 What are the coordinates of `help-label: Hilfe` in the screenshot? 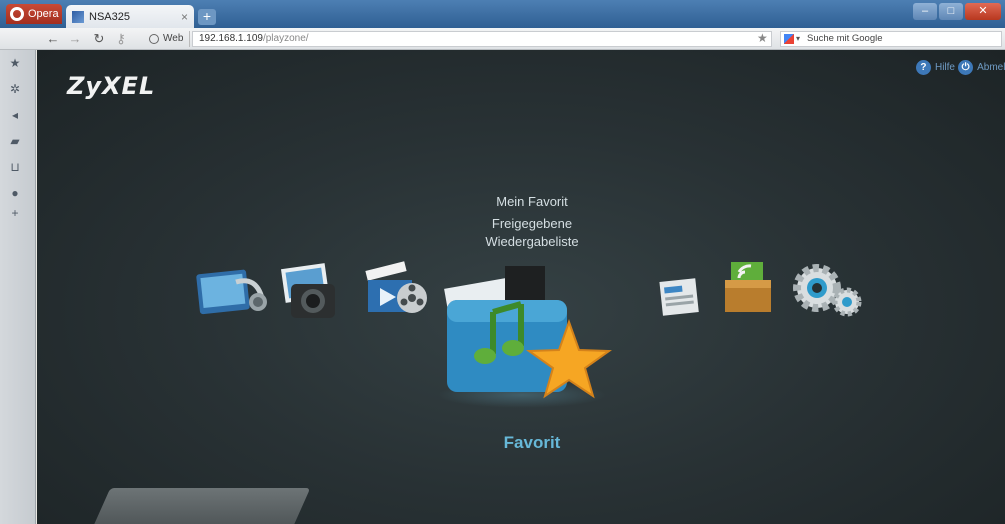 It's located at (944, 67).